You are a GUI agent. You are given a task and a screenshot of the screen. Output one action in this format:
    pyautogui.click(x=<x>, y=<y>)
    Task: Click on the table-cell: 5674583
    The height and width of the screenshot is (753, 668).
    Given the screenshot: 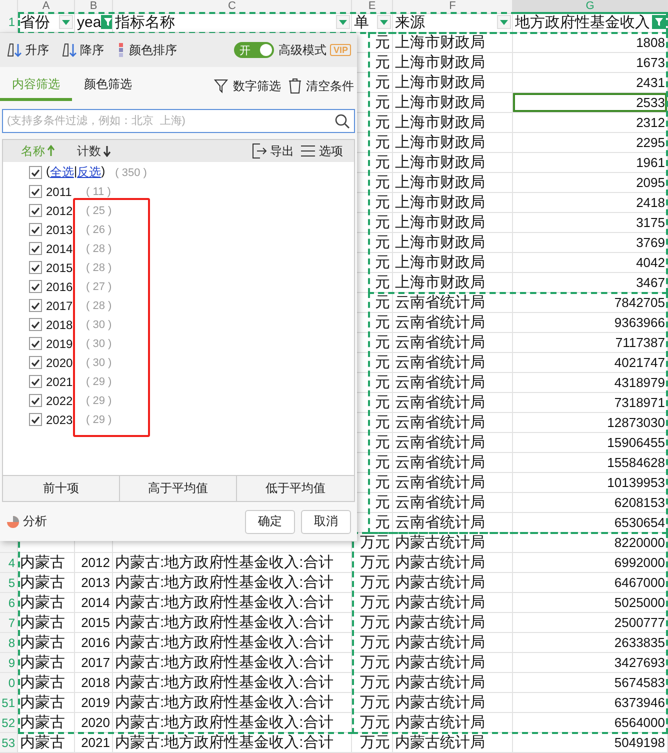 What is the action you would take?
    pyautogui.click(x=590, y=683)
    